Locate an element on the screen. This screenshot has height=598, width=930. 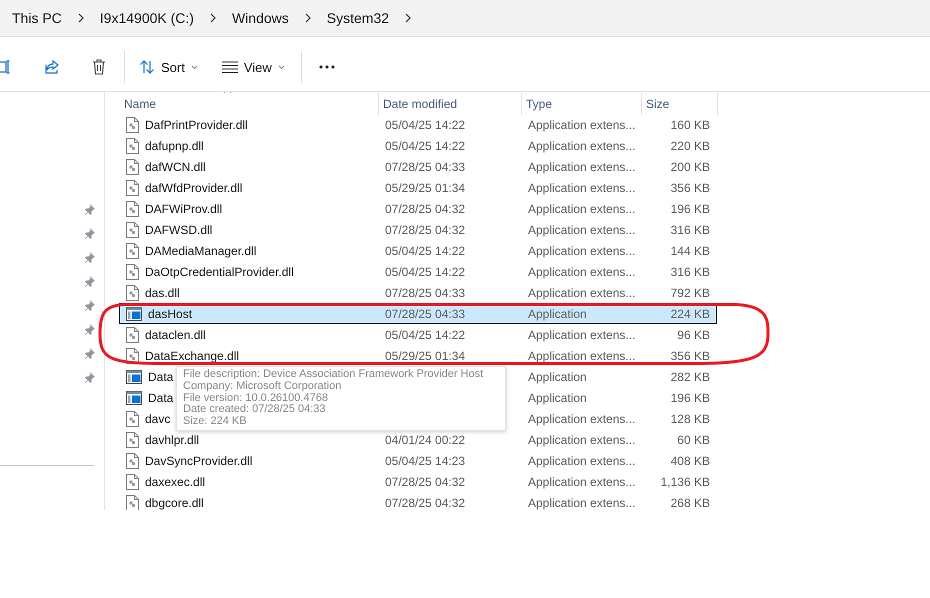
file-name: DAFWSD.dll is located at coordinates (178, 229).